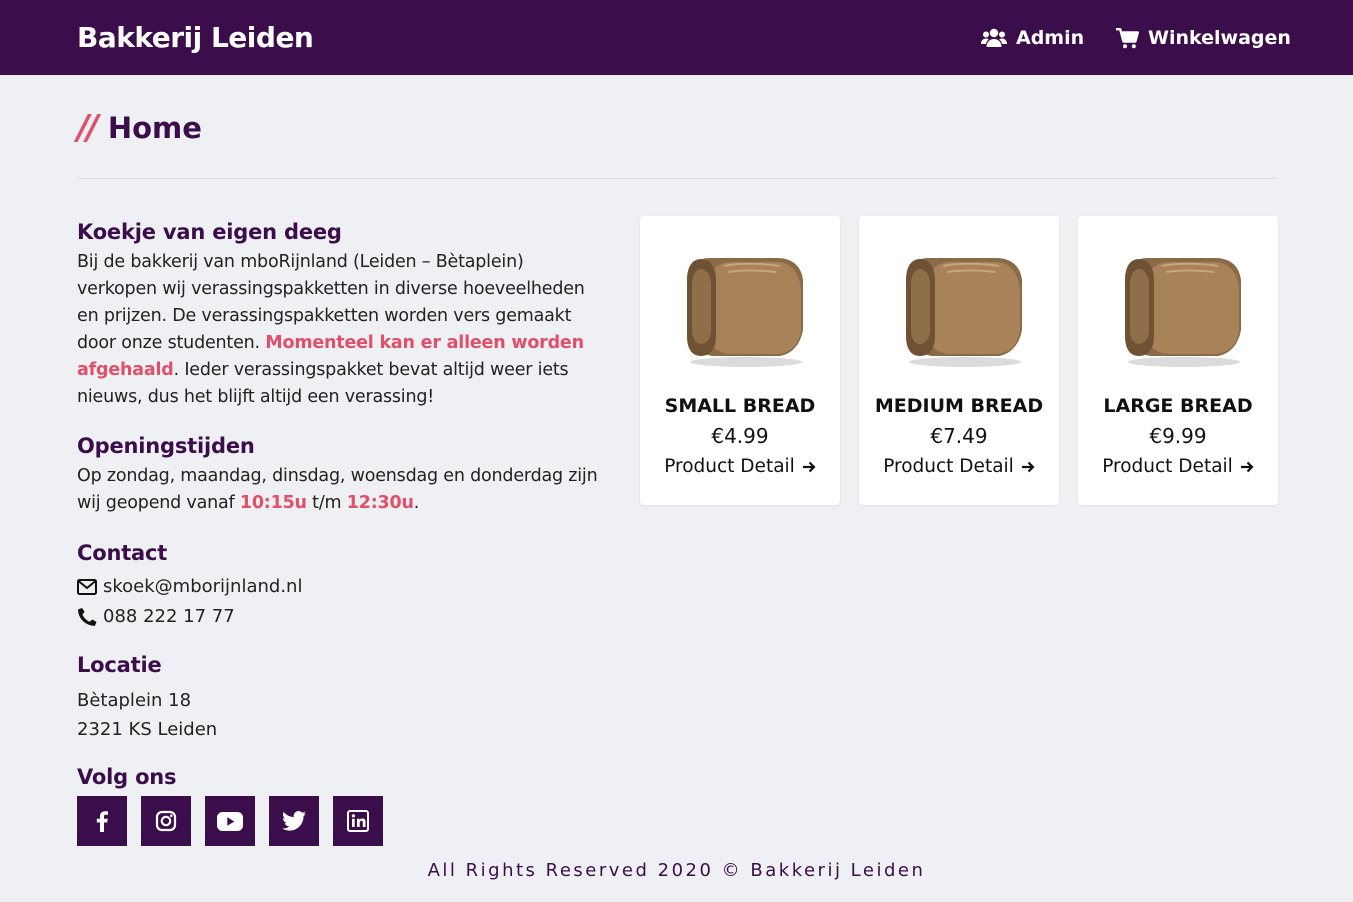 The height and width of the screenshot is (902, 1353). What do you see at coordinates (122, 553) in the screenshot?
I see `contact-heading: Contact` at bounding box center [122, 553].